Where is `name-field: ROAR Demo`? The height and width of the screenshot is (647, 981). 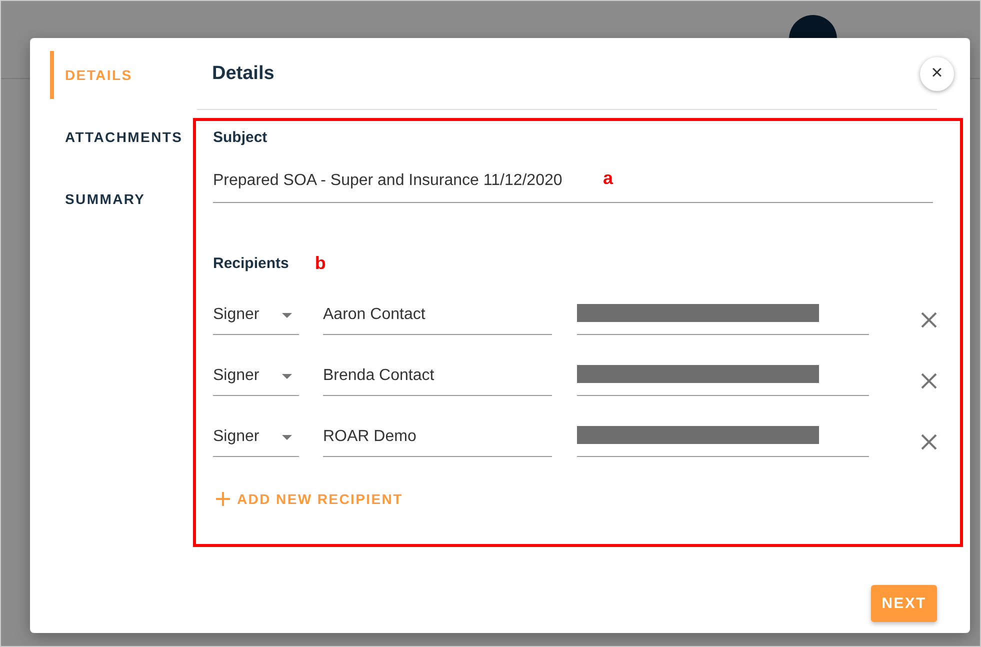
name-field: ROAR Demo is located at coordinates (437, 441).